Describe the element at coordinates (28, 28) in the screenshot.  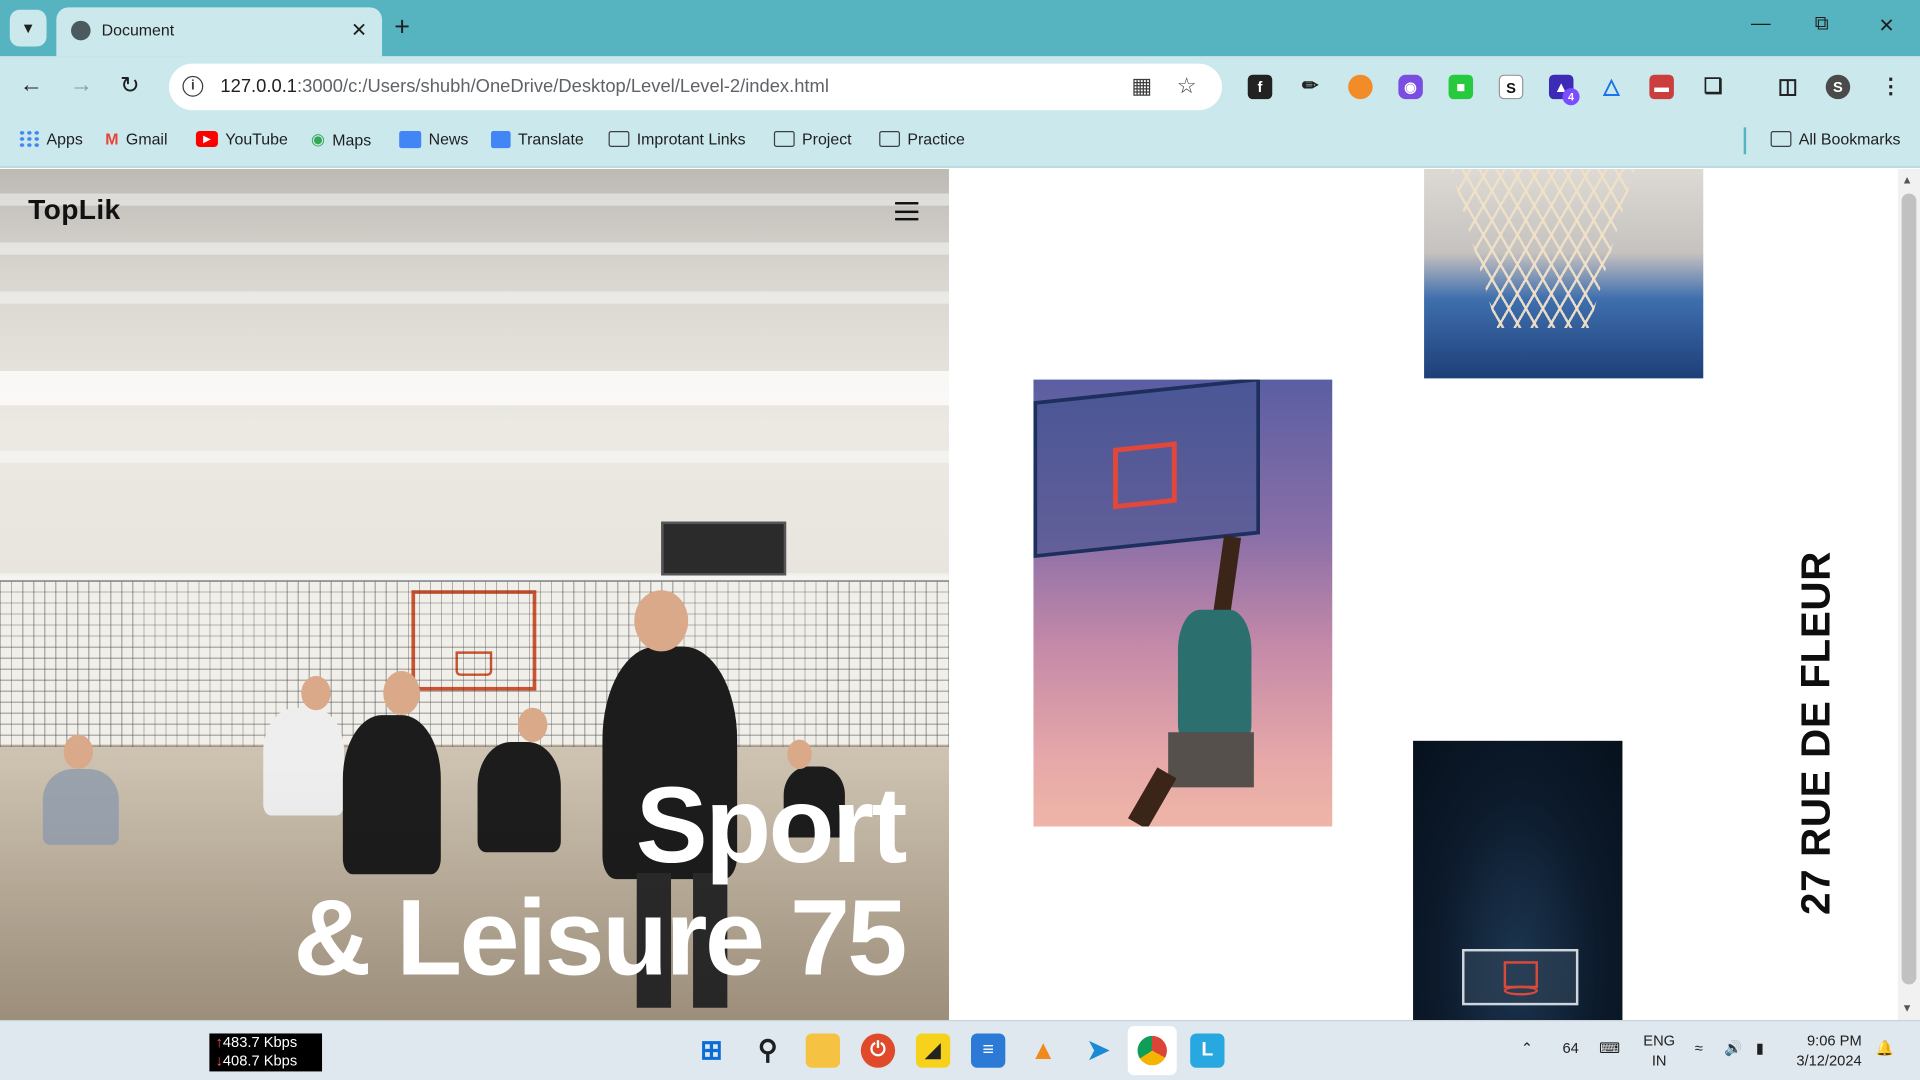
I see `tab-search-button: ▼` at that location.